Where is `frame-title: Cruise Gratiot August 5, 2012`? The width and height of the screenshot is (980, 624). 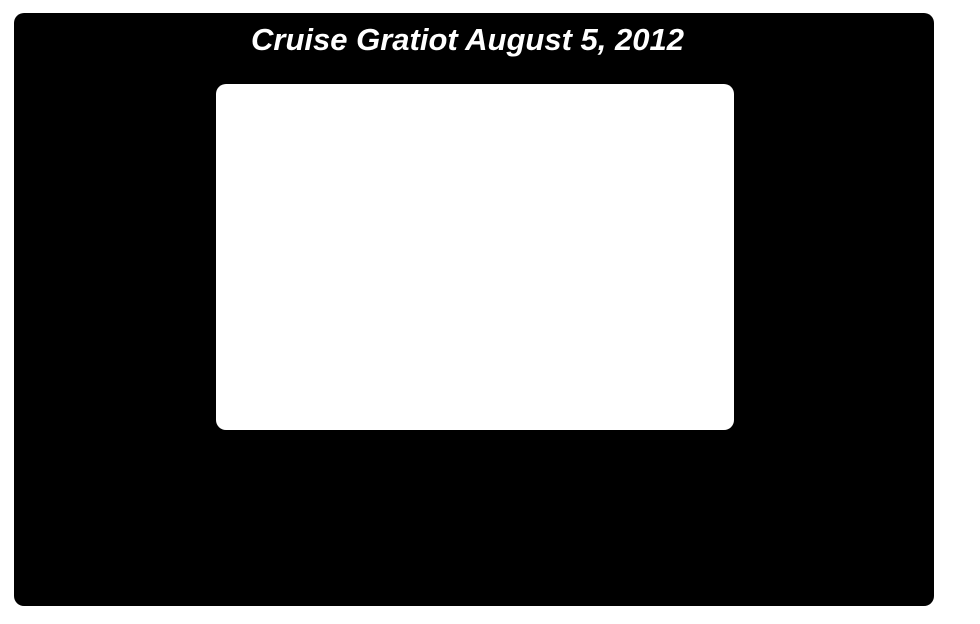 frame-title: Cruise Gratiot August 5, 2012 is located at coordinates (467, 39).